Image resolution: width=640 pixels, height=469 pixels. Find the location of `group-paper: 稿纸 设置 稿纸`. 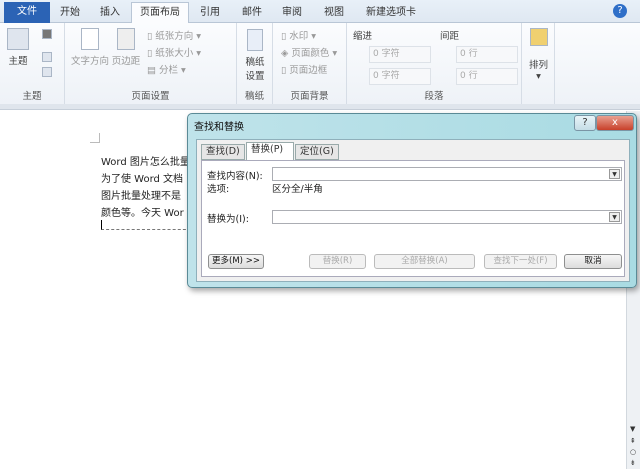

group-paper: 稿纸 设置 稿纸 is located at coordinates (255, 63).